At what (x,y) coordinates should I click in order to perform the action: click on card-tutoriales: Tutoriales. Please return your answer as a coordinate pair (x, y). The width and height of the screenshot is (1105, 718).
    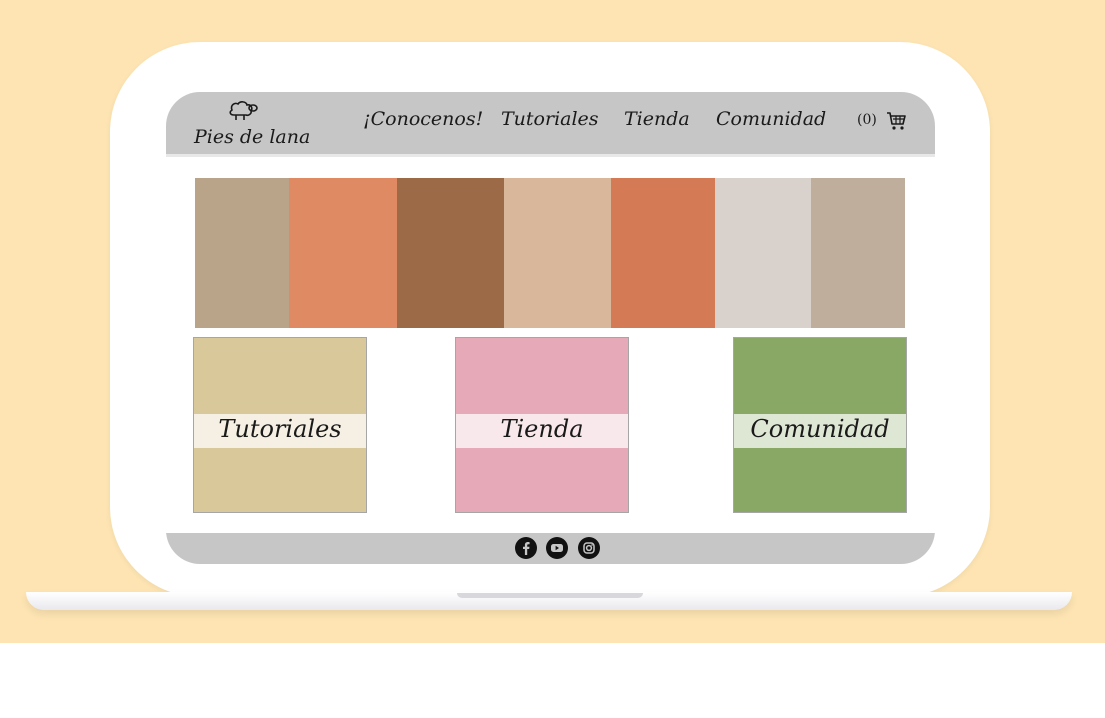
    Looking at the image, I should click on (280, 425).